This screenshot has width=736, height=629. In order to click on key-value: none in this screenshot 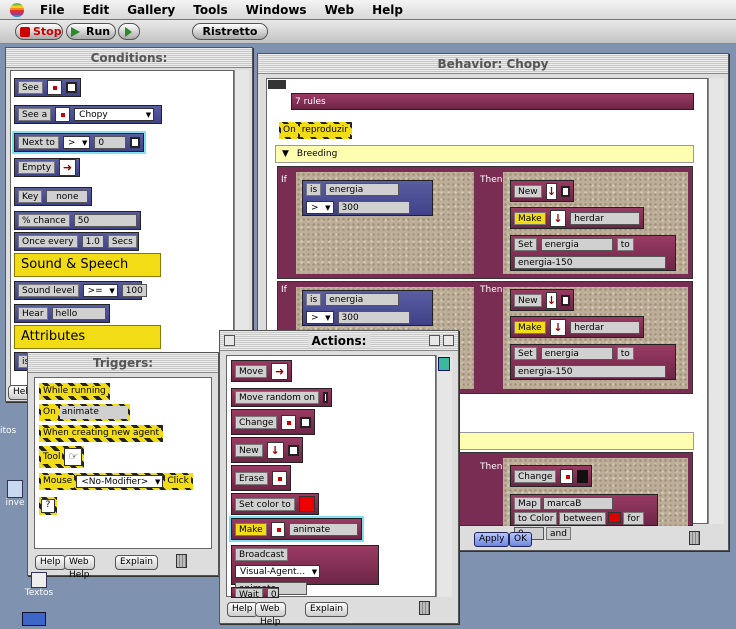, I will do `click(67, 196)`.